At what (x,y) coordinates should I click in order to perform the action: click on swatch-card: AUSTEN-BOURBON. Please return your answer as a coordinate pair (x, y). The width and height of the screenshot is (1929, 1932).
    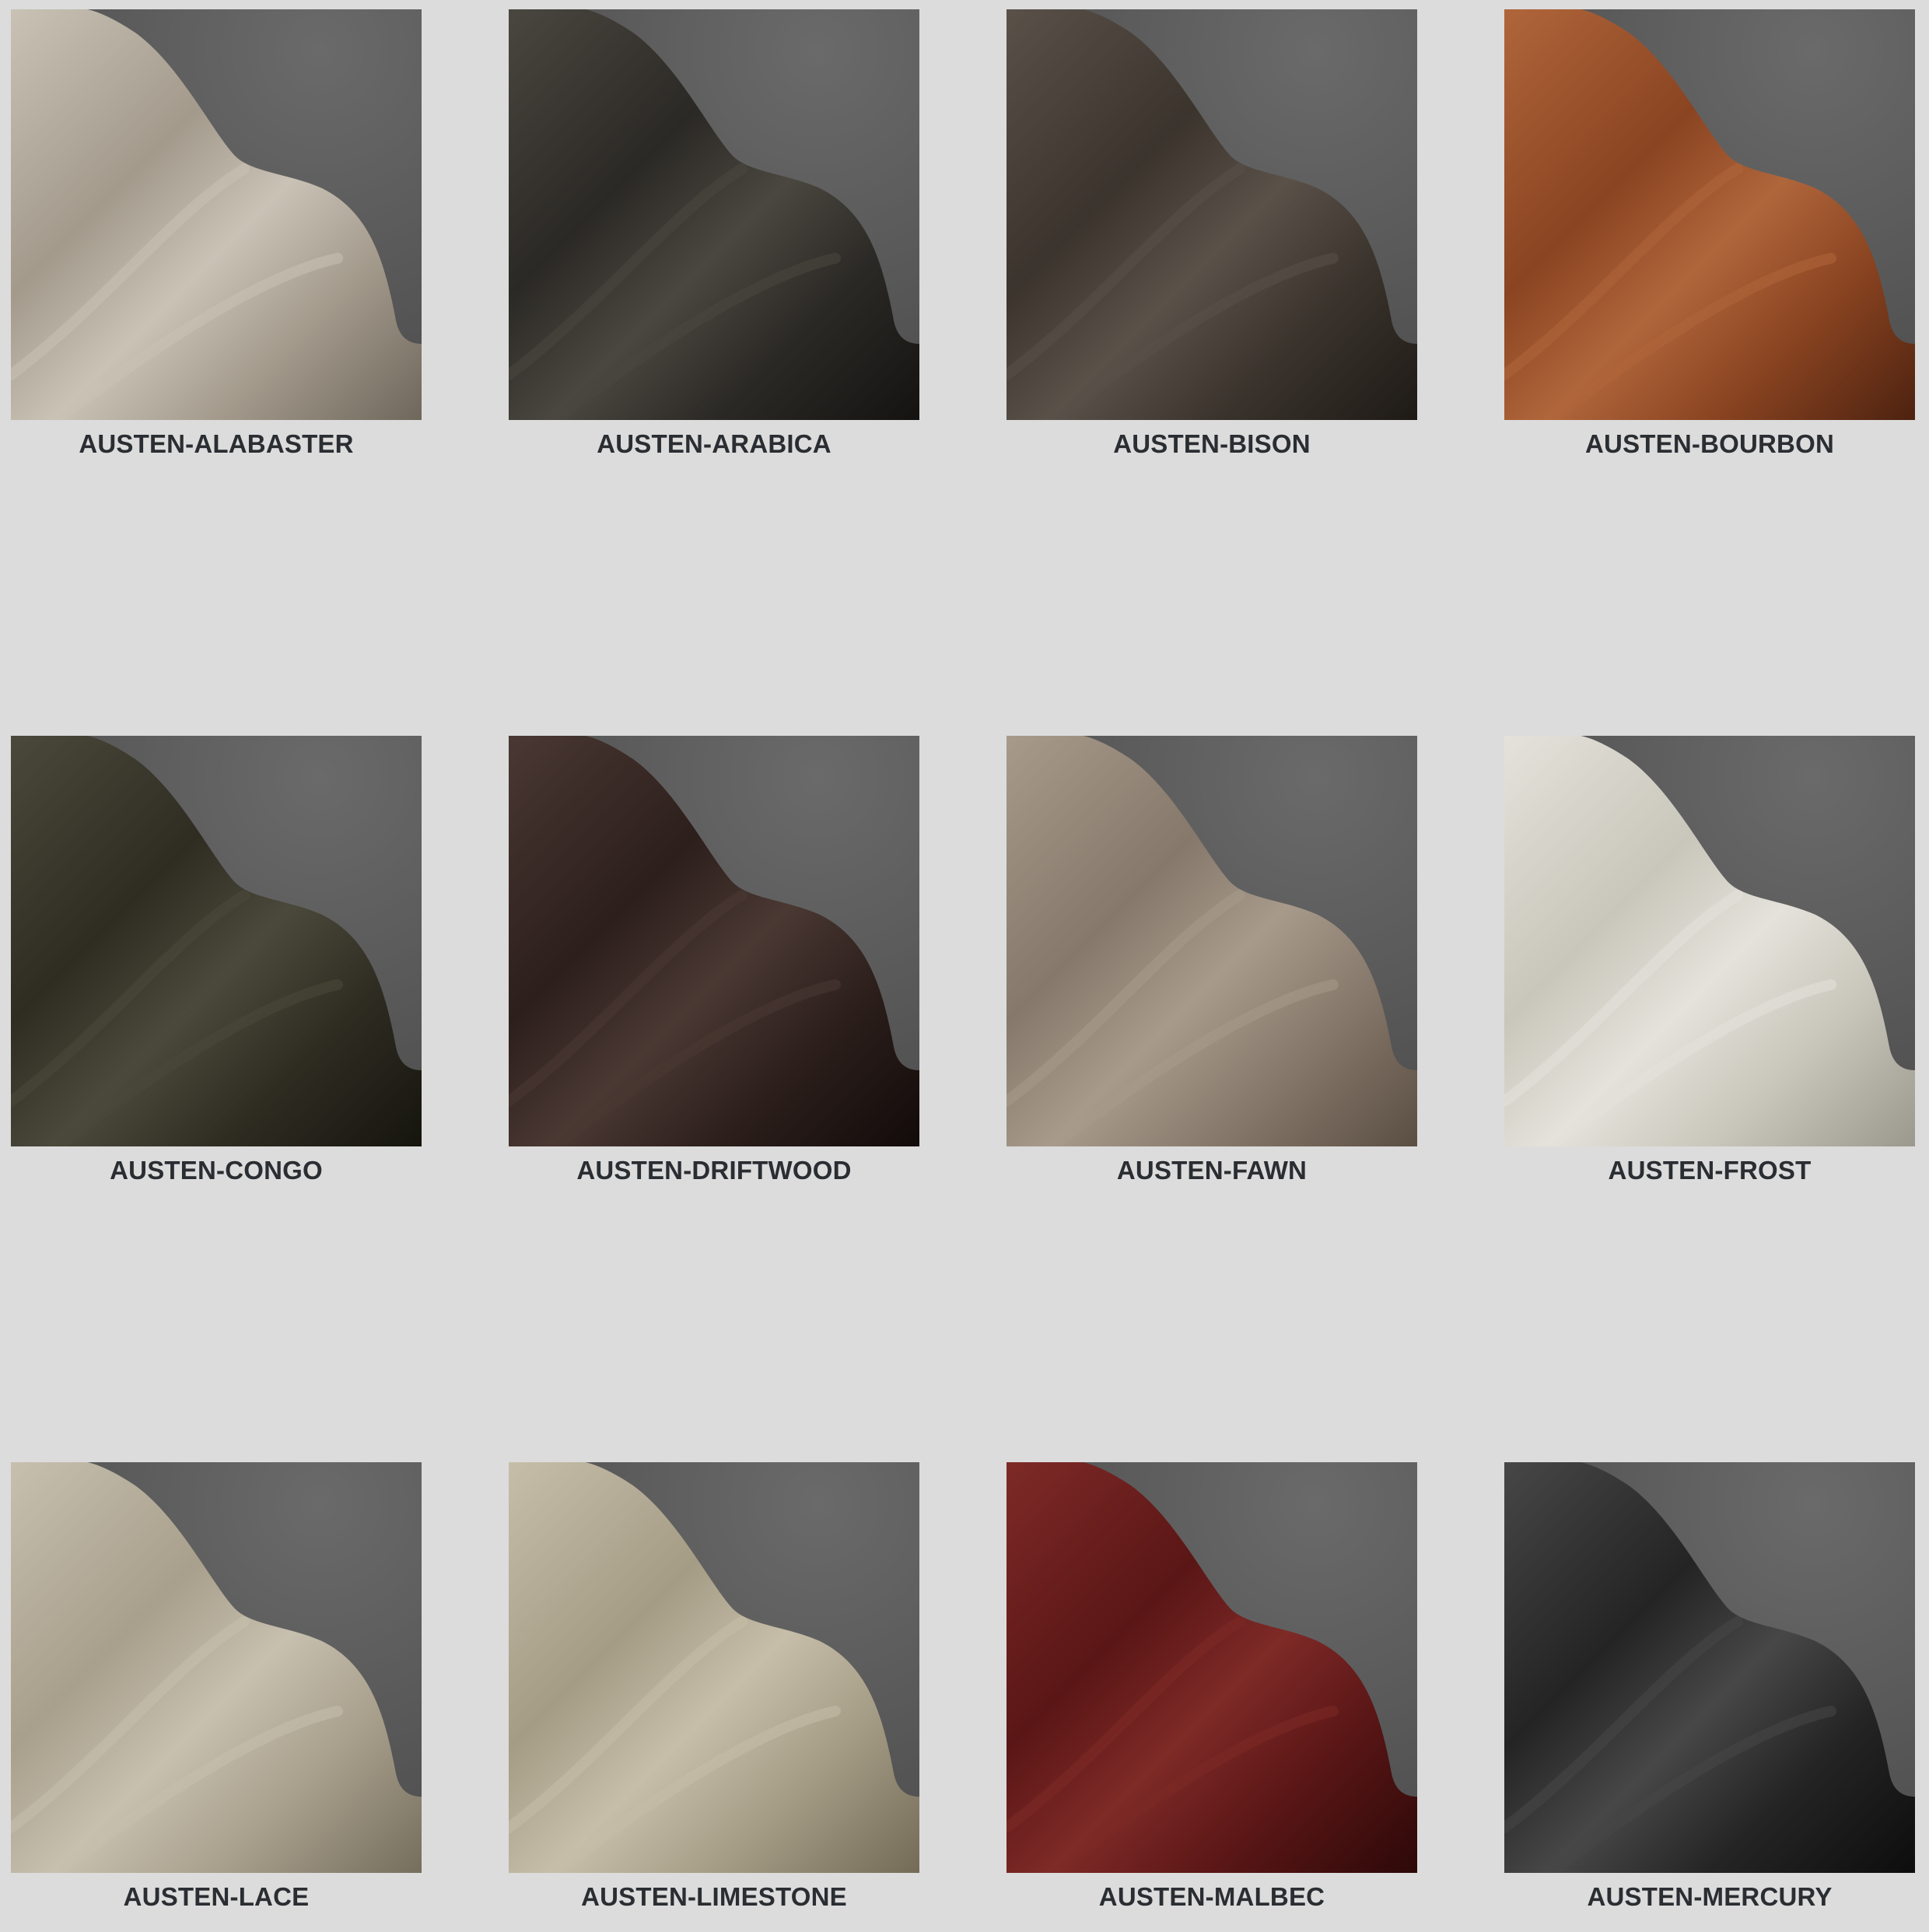
    Looking at the image, I should click on (1710, 233).